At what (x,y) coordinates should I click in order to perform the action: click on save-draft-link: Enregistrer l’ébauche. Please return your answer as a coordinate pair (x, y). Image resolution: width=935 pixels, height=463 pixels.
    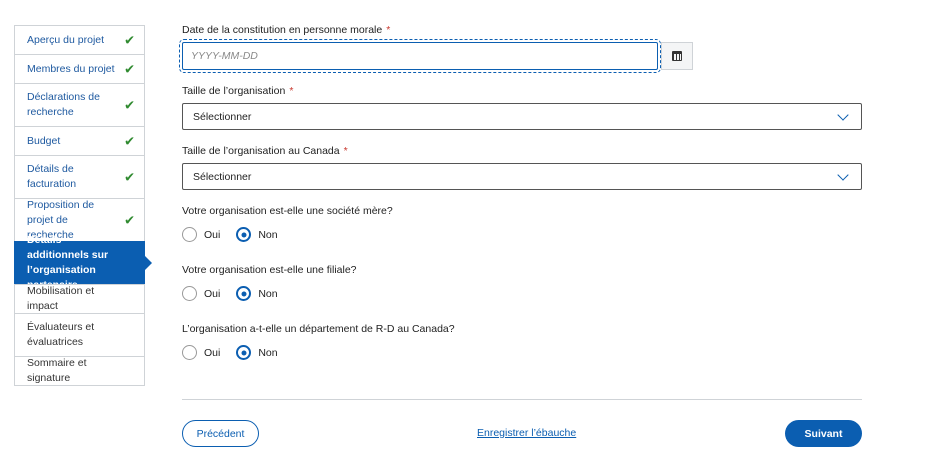
    Looking at the image, I should click on (526, 433).